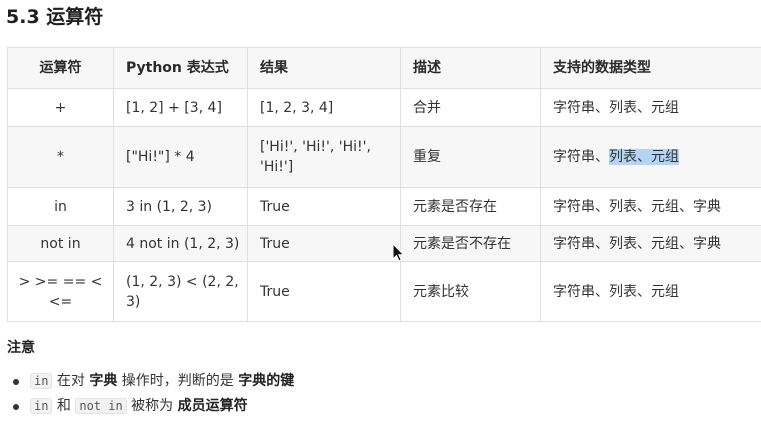 The image size is (761, 423). Describe the element at coordinates (180, 107) in the screenshot. I see `cell-expression: [1, 2] + [3, 4]` at that location.